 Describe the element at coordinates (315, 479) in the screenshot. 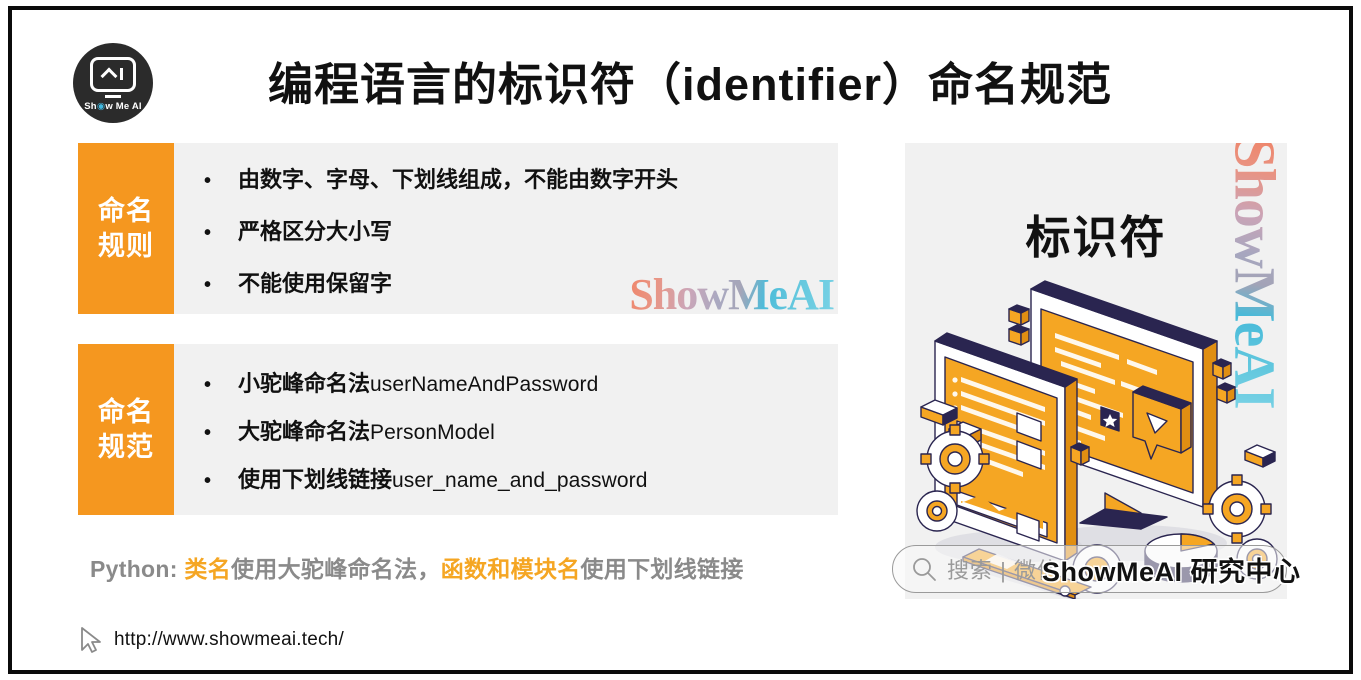

I see `list-item-label: 使用下划线链接` at that location.